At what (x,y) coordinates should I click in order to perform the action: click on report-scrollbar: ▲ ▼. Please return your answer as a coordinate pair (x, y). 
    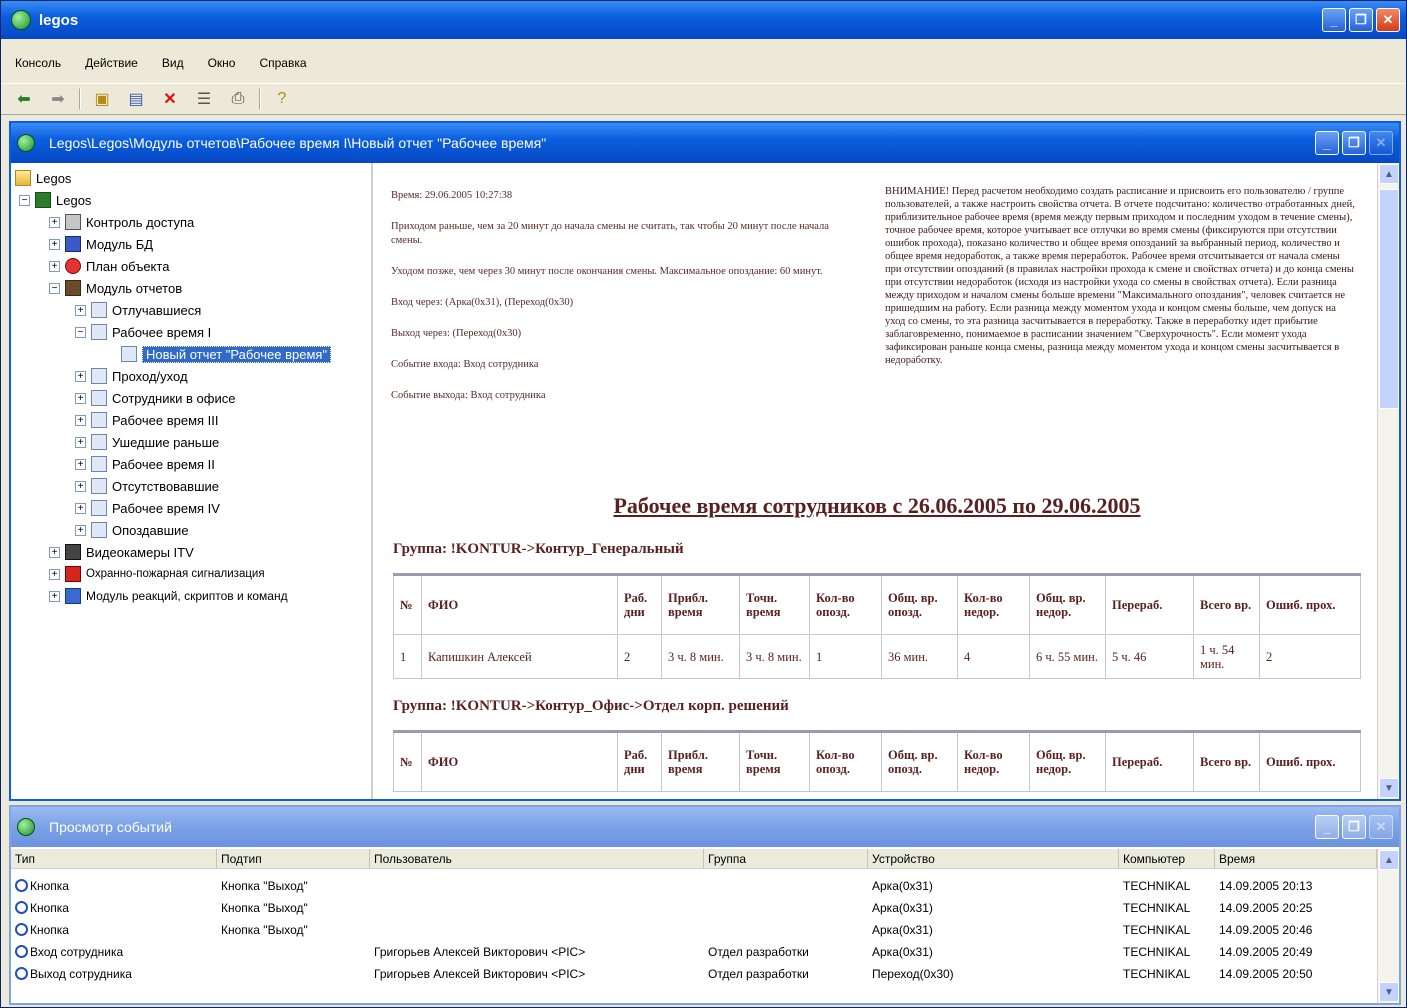
    Looking at the image, I should click on (1388, 481).